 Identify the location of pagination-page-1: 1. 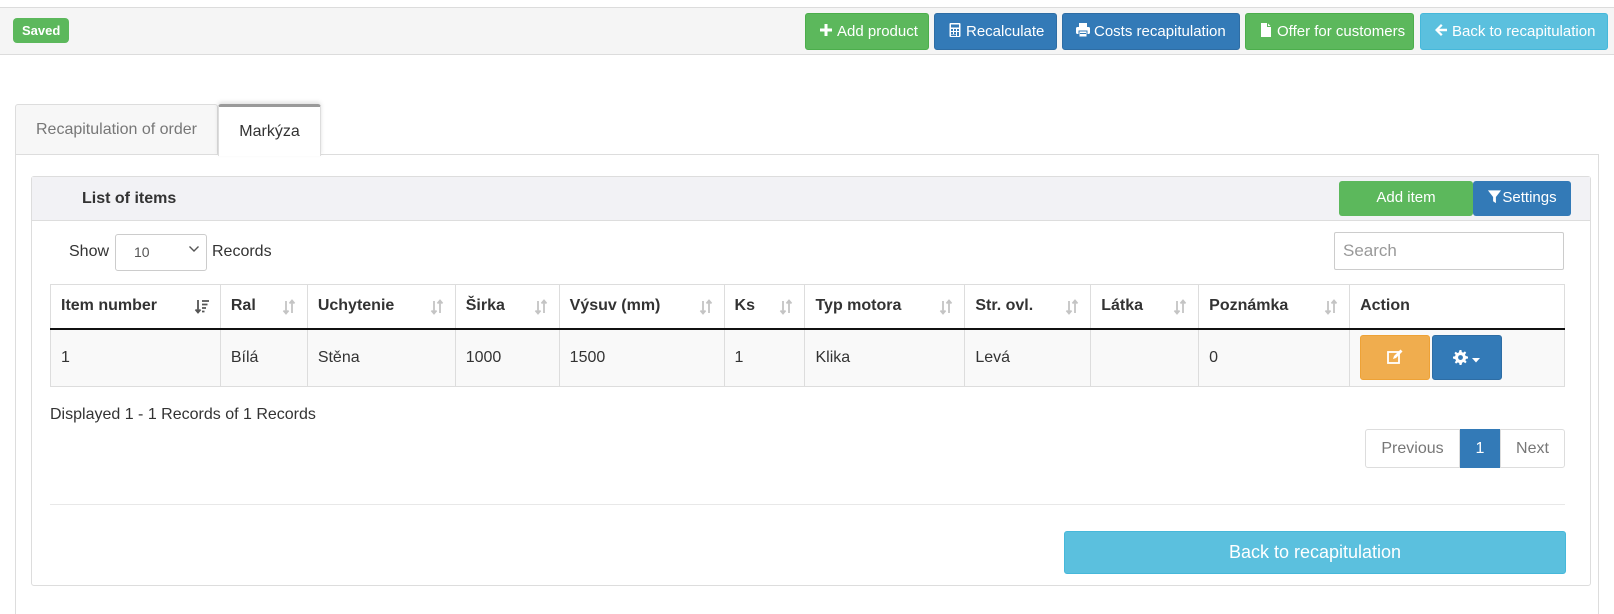
(1480, 448).